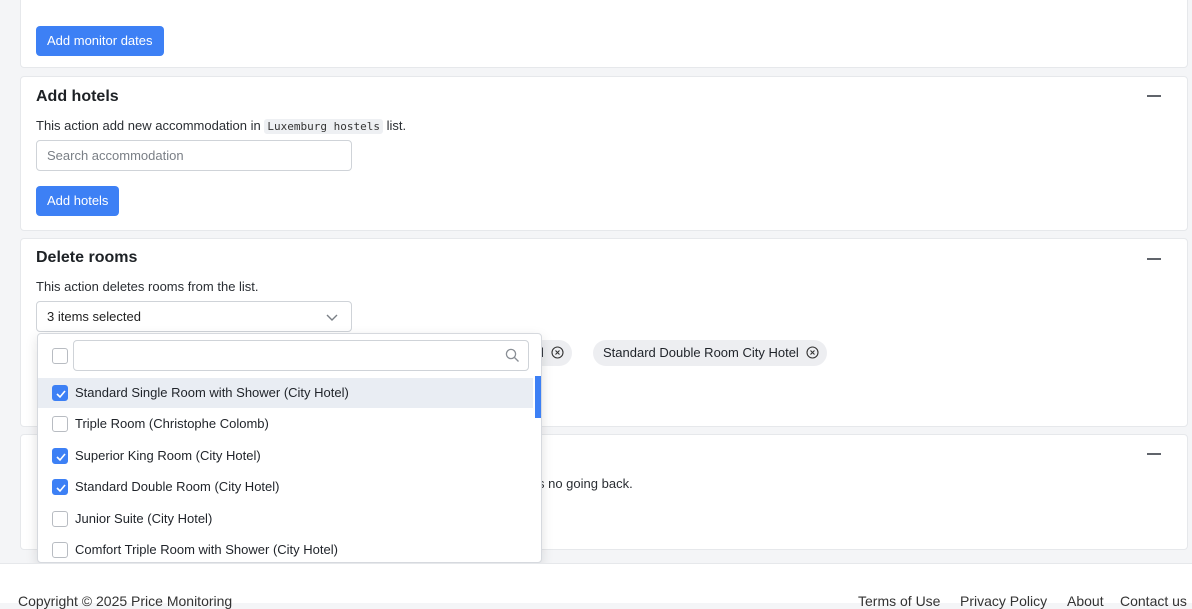  Describe the element at coordinates (1153, 601) in the screenshot. I see `footer-link-contact: Contact us` at that location.